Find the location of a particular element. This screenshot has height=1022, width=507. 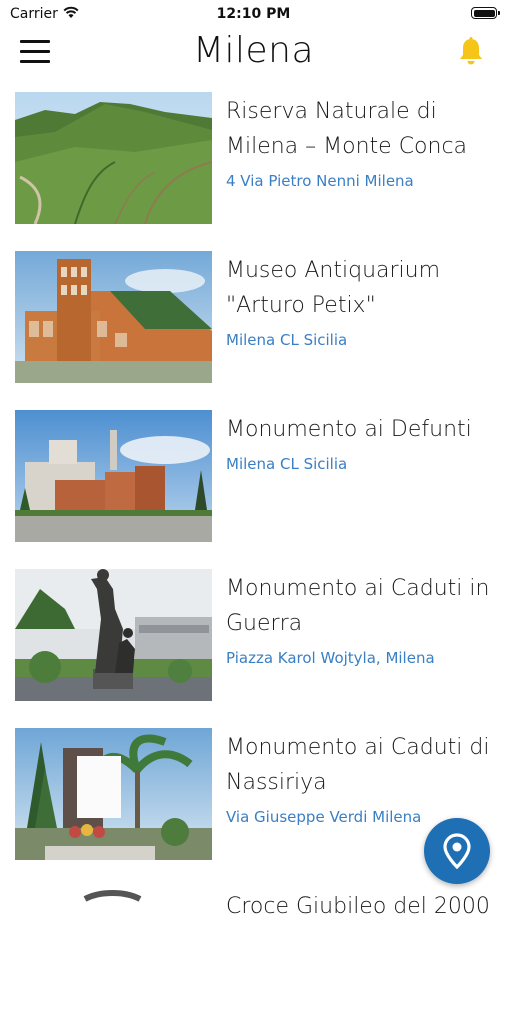

status-time: 12:10 PM is located at coordinates (253, 14).